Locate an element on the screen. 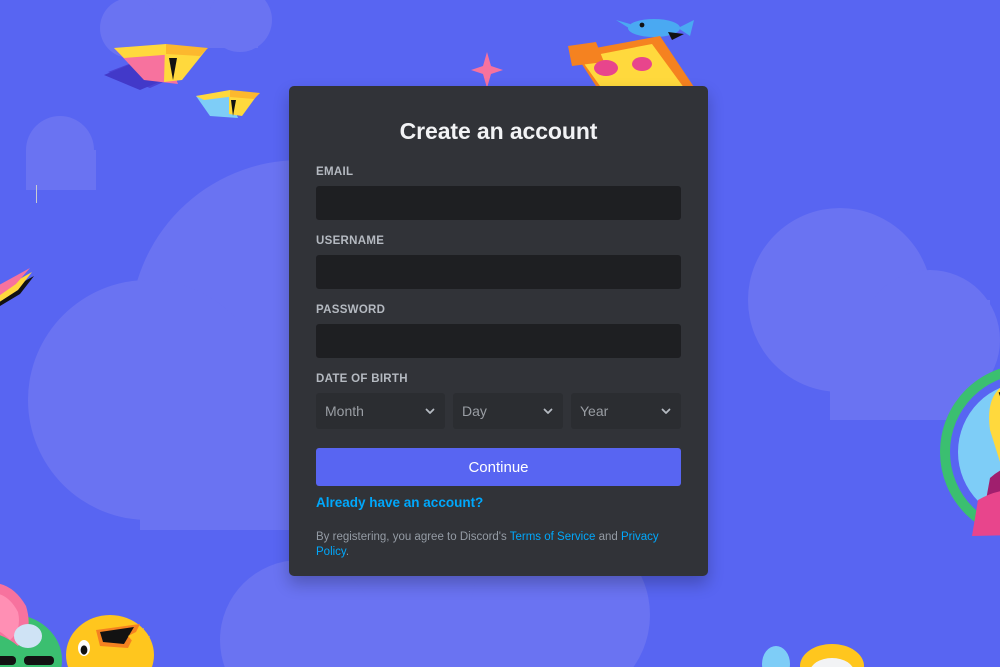 The image size is (1000, 667). already-have-account-link: Already have an account? is located at coordinates (399, 502).